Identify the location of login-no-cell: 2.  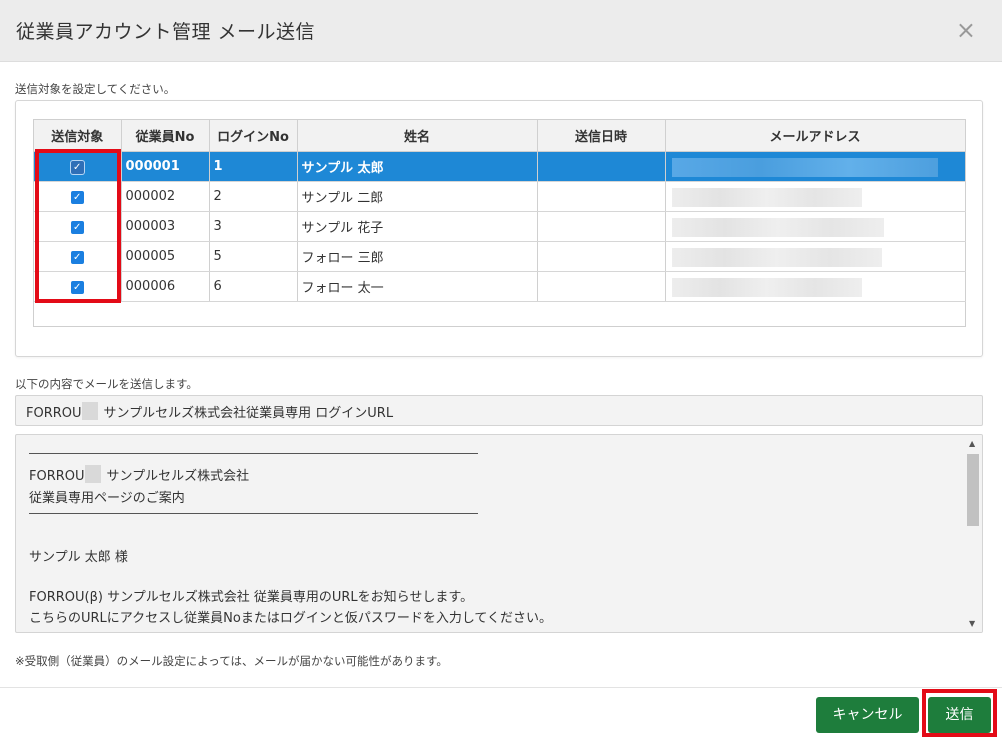
(253, 196).